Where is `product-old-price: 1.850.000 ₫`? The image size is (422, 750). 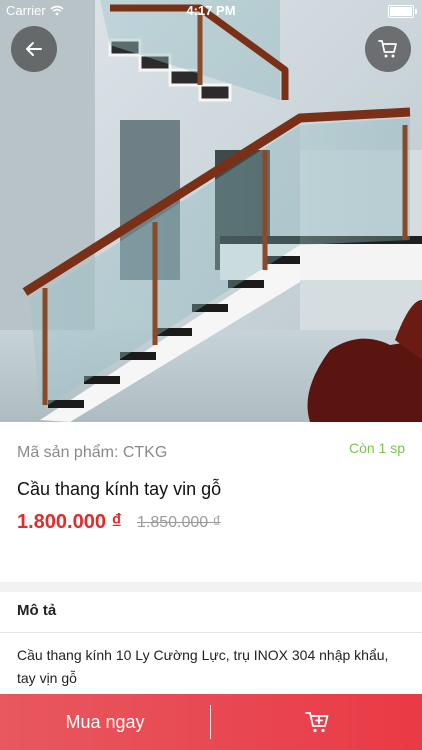
product-old-price: 1.850.000 ₫ is located at coordinates (179, 522).